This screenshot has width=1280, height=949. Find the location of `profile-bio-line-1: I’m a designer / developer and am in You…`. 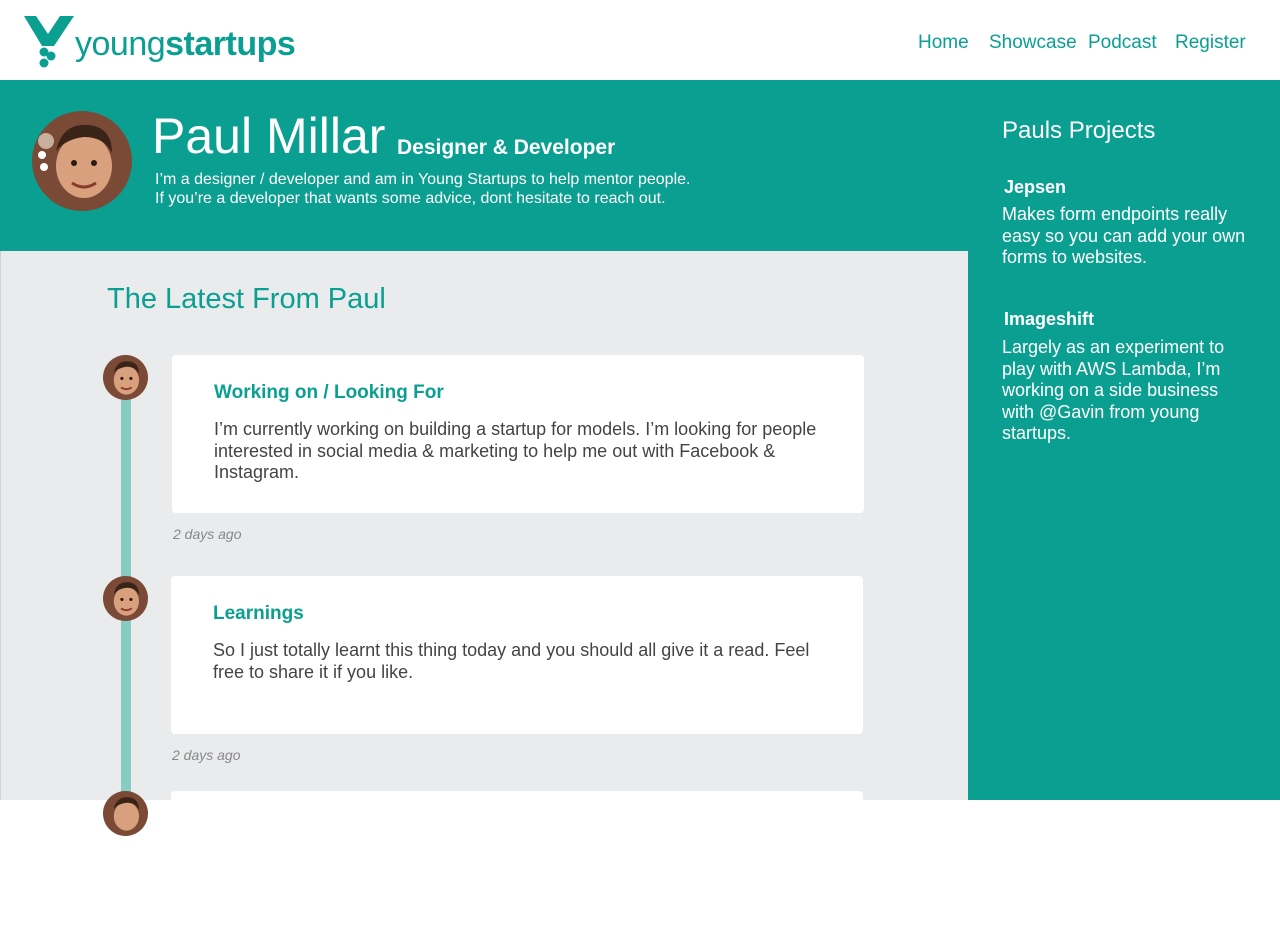

profile-bio-line-1: I’m a designer / developer and am in You… is located at coordinates (423, 179).